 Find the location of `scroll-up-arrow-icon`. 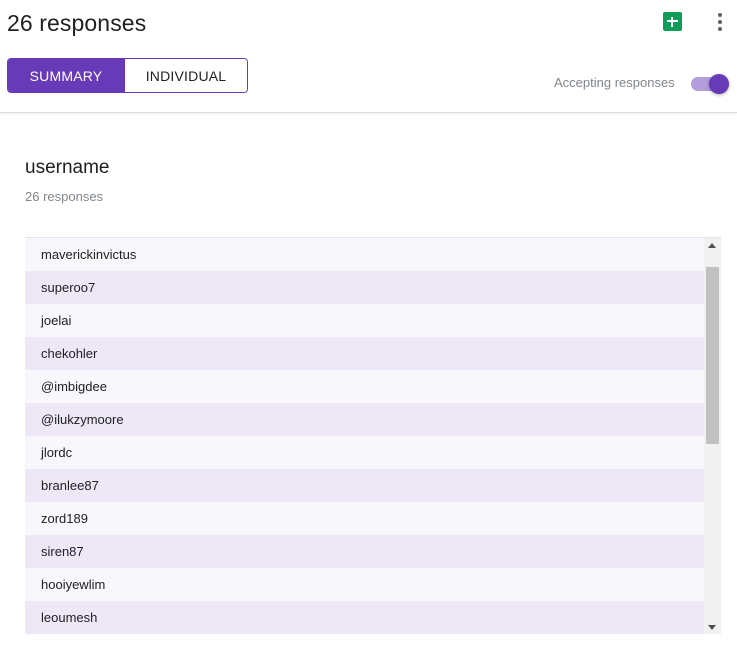

scroll-up-arrow-icon is located at coordinates (712, 245).